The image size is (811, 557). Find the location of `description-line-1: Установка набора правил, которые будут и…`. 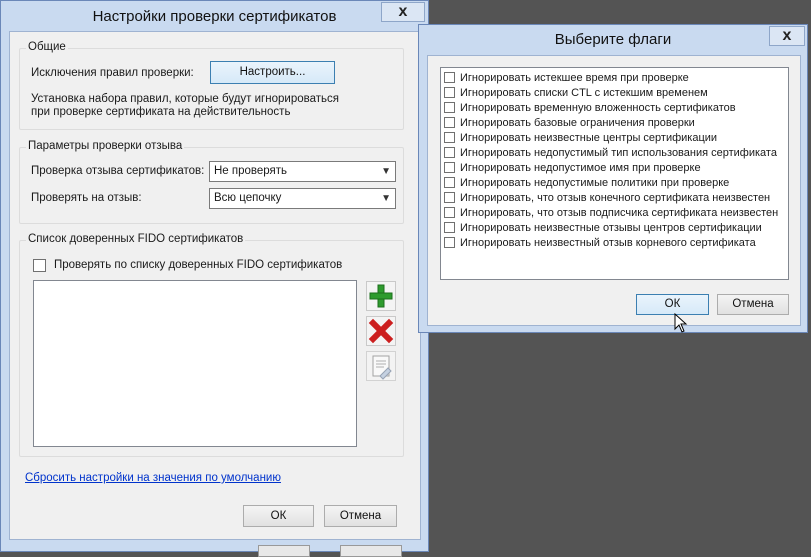

description-line-1: Установка набора правил, которые будут и… is located at coordinates (185, 99).